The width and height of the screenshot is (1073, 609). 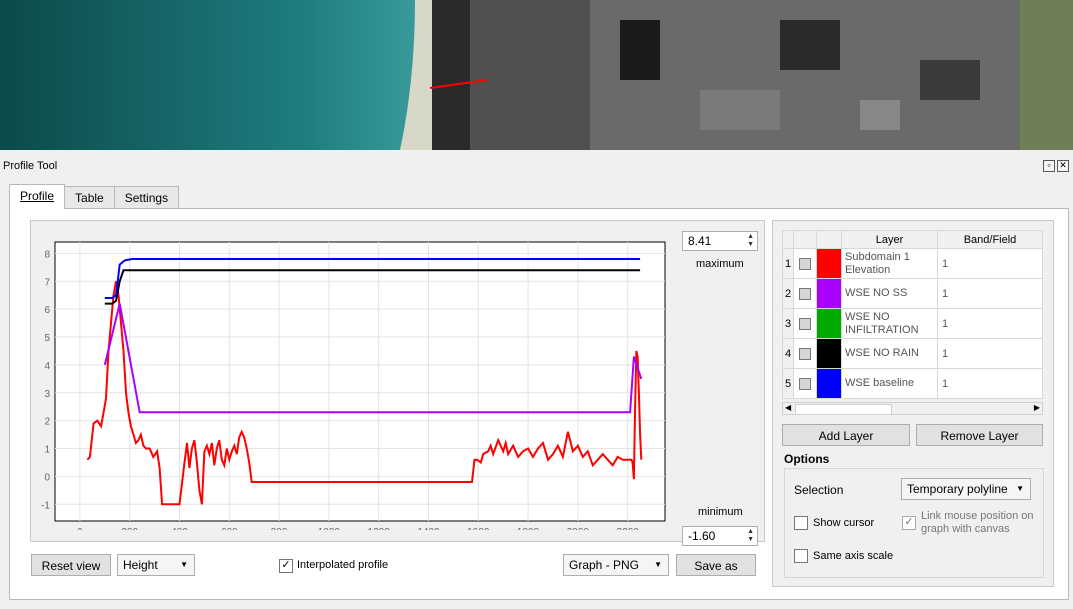 I want to click on y-tick-label: 2, so click(x=47, y=422).